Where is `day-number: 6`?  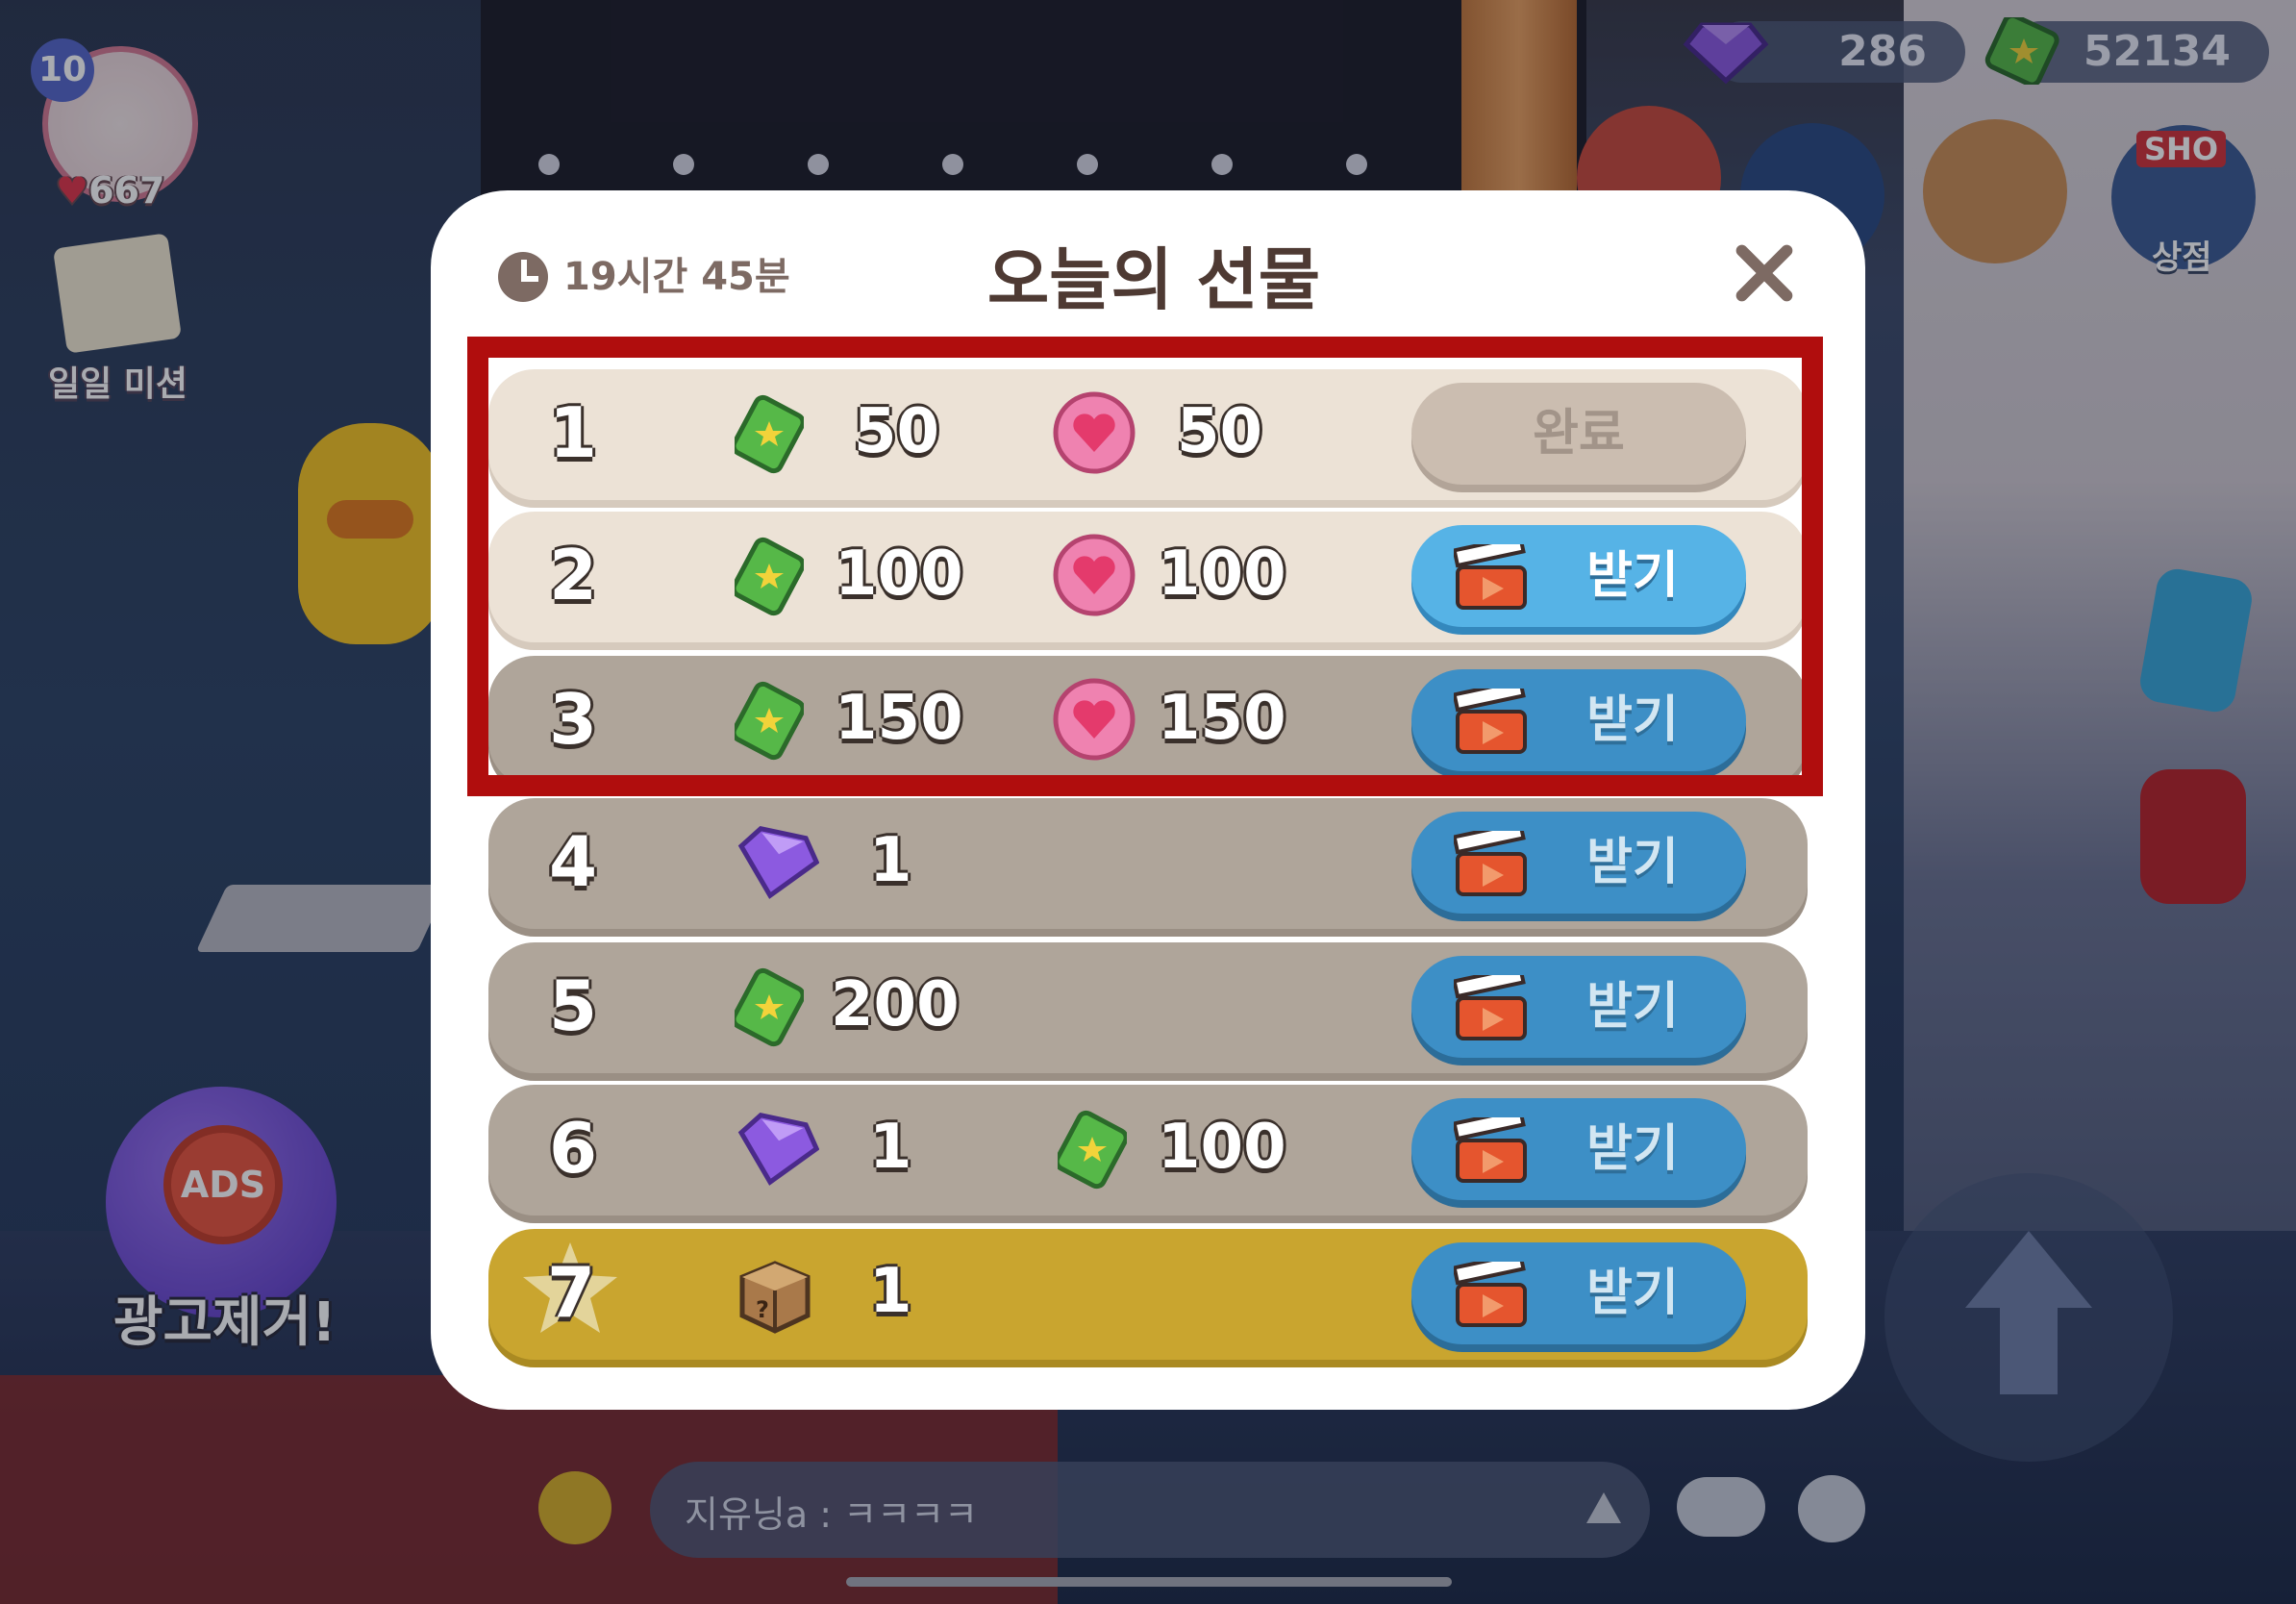
day-number: 6 is located at coordinates (573, 1148).